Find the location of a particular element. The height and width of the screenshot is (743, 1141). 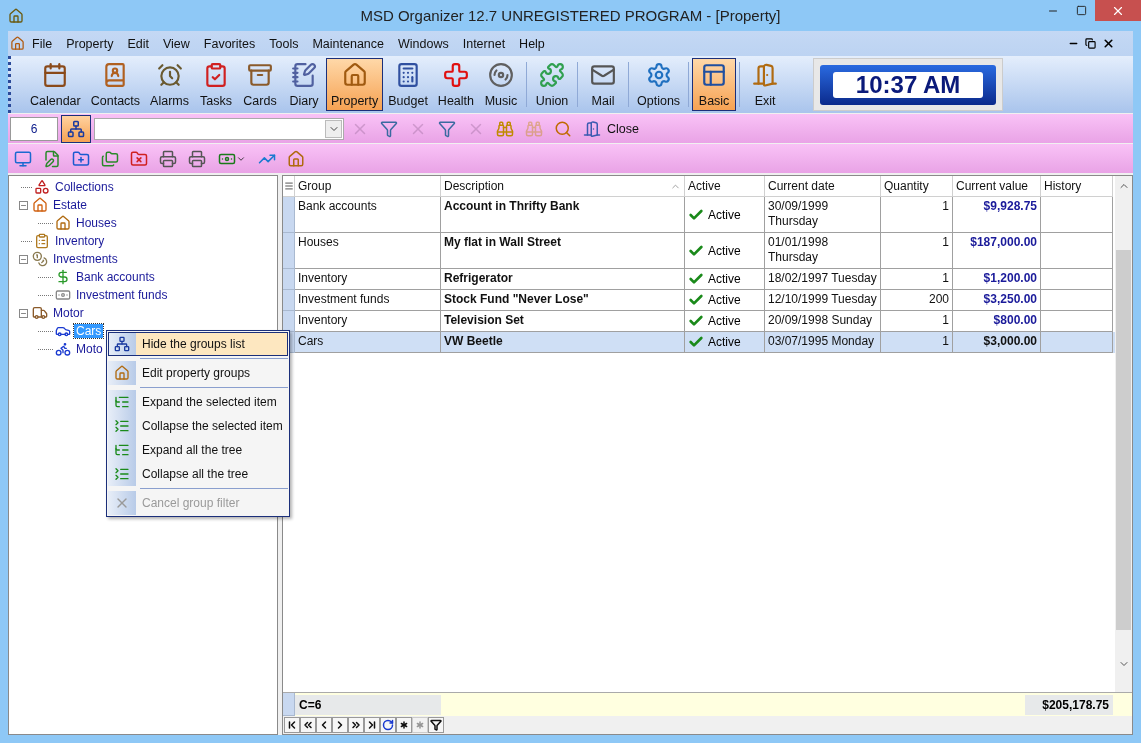

tree-item: Collections is located at coordinates (84, 187).